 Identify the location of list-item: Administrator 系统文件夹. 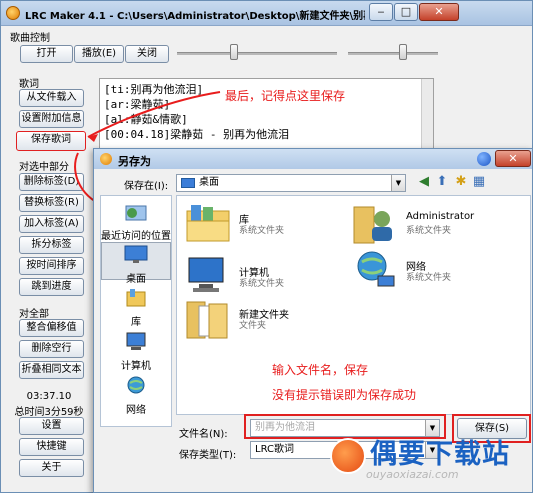
(437, 226).